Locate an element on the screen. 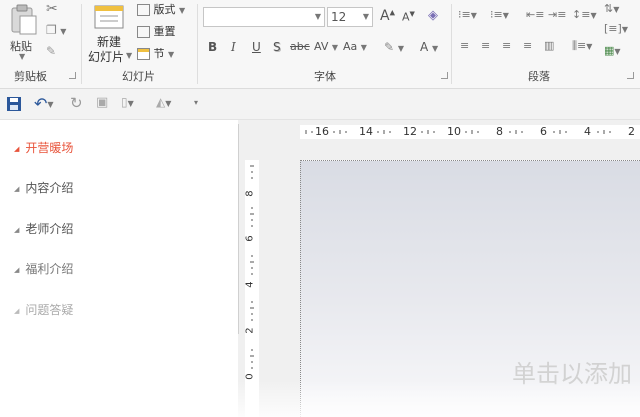  start-from-beginning-button: ▣ is located at coordinates (102, 102).